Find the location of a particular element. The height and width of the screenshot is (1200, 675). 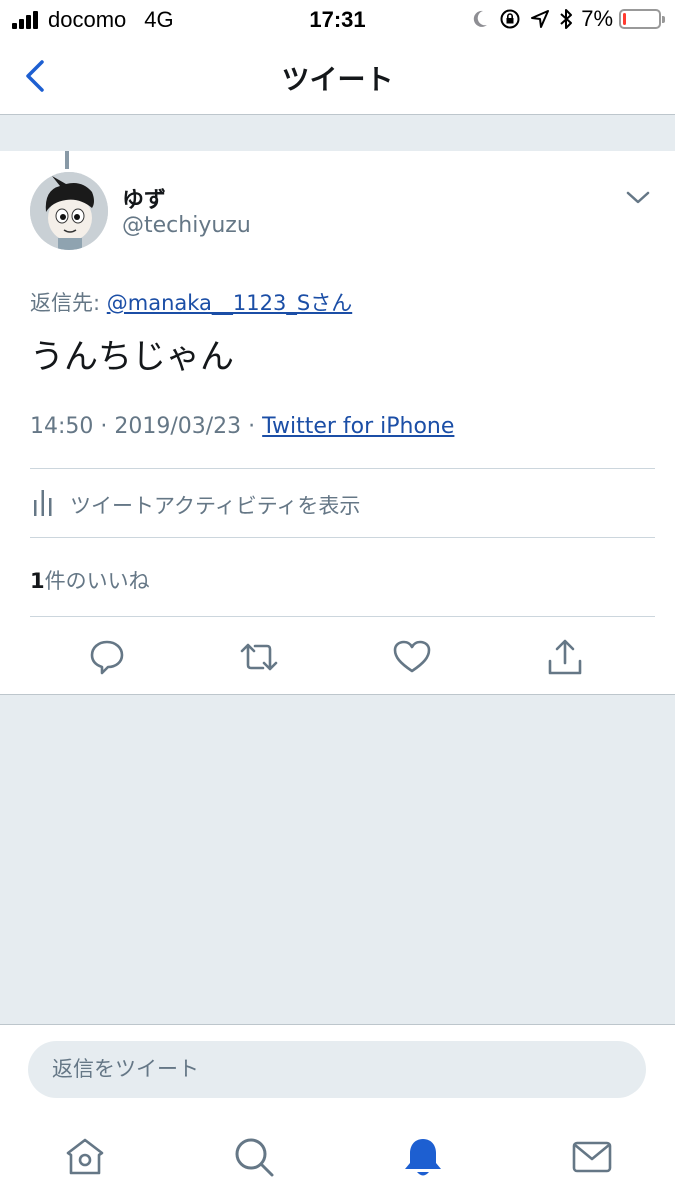

tweet-source-link: Twitter for iPhone is located at coordinates (358, 426).